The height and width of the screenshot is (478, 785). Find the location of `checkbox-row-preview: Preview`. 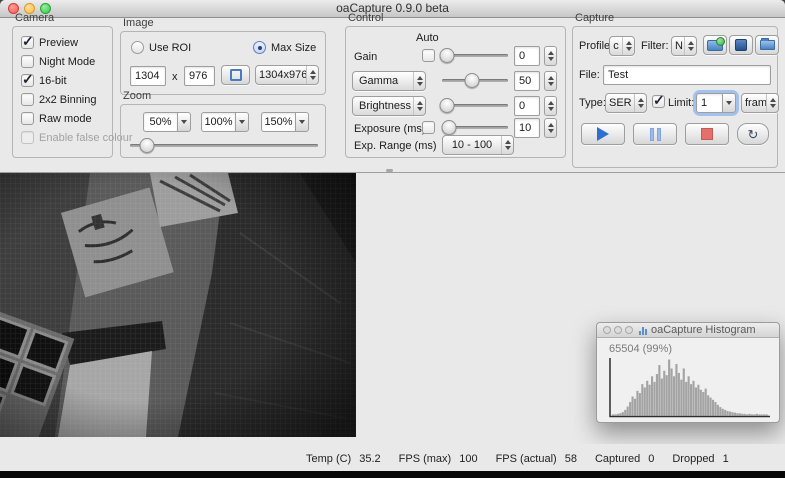

checkbox-row-preview: Preview is located at coordinates (77, 41).